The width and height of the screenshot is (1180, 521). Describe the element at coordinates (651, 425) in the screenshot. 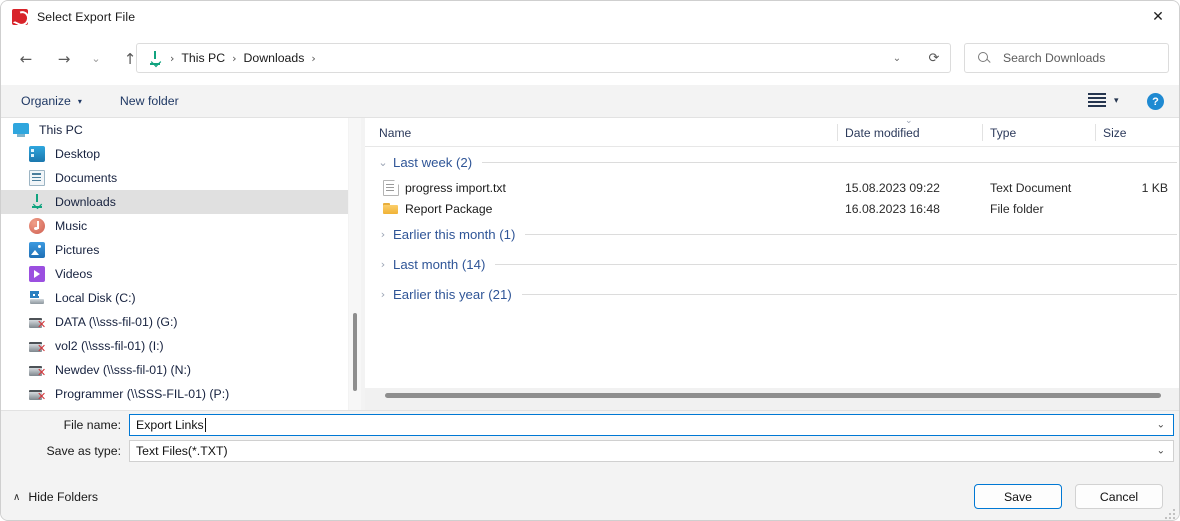

I see `file-name-input: Export Links ⌄` at that location.